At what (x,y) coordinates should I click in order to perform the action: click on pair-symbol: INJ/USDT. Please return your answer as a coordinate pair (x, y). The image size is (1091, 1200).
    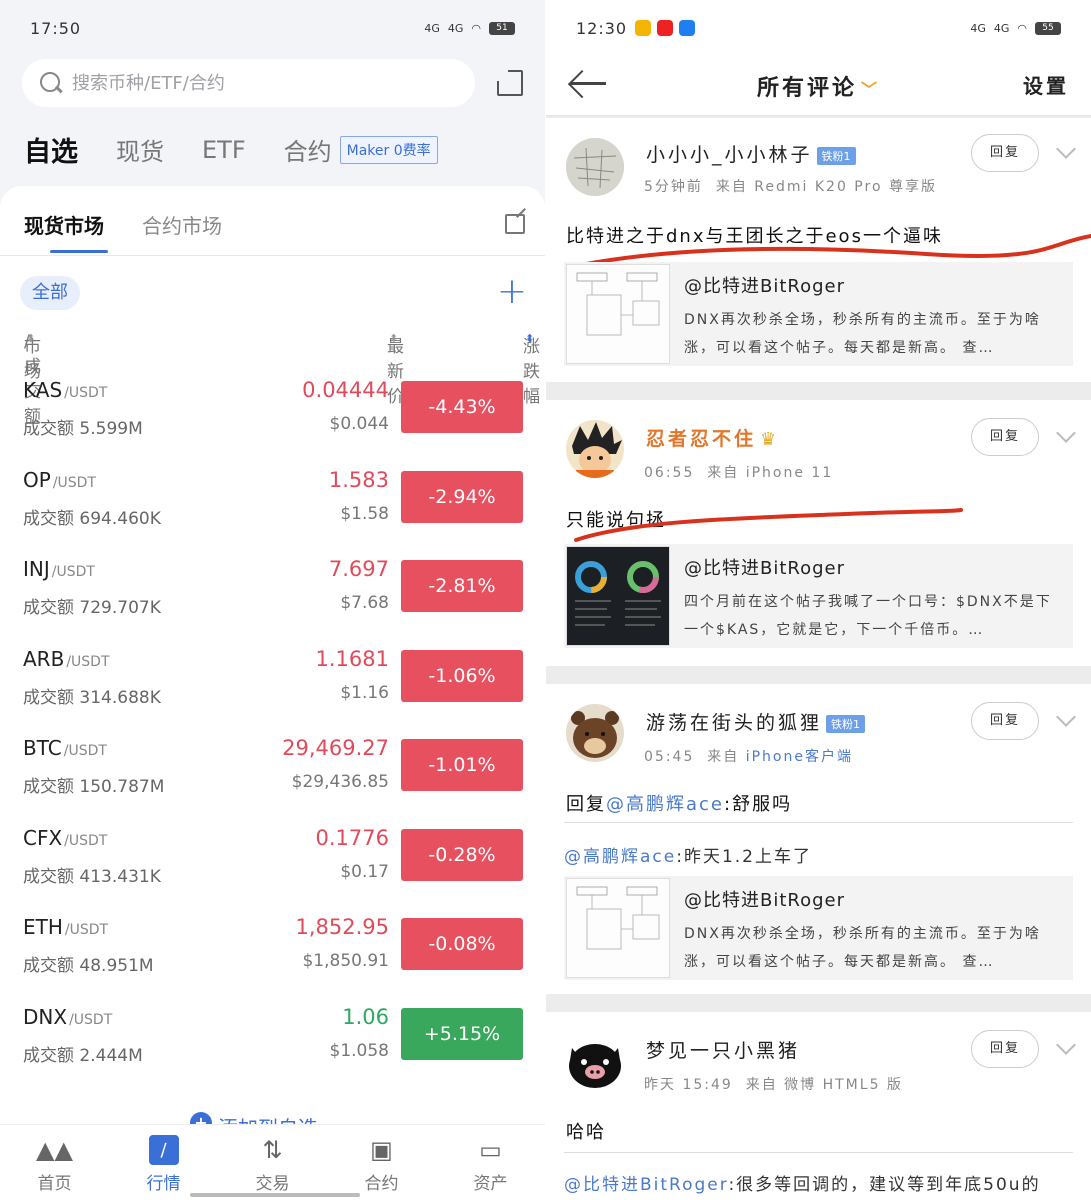
    Looking at the image, I should click on (59, 569).